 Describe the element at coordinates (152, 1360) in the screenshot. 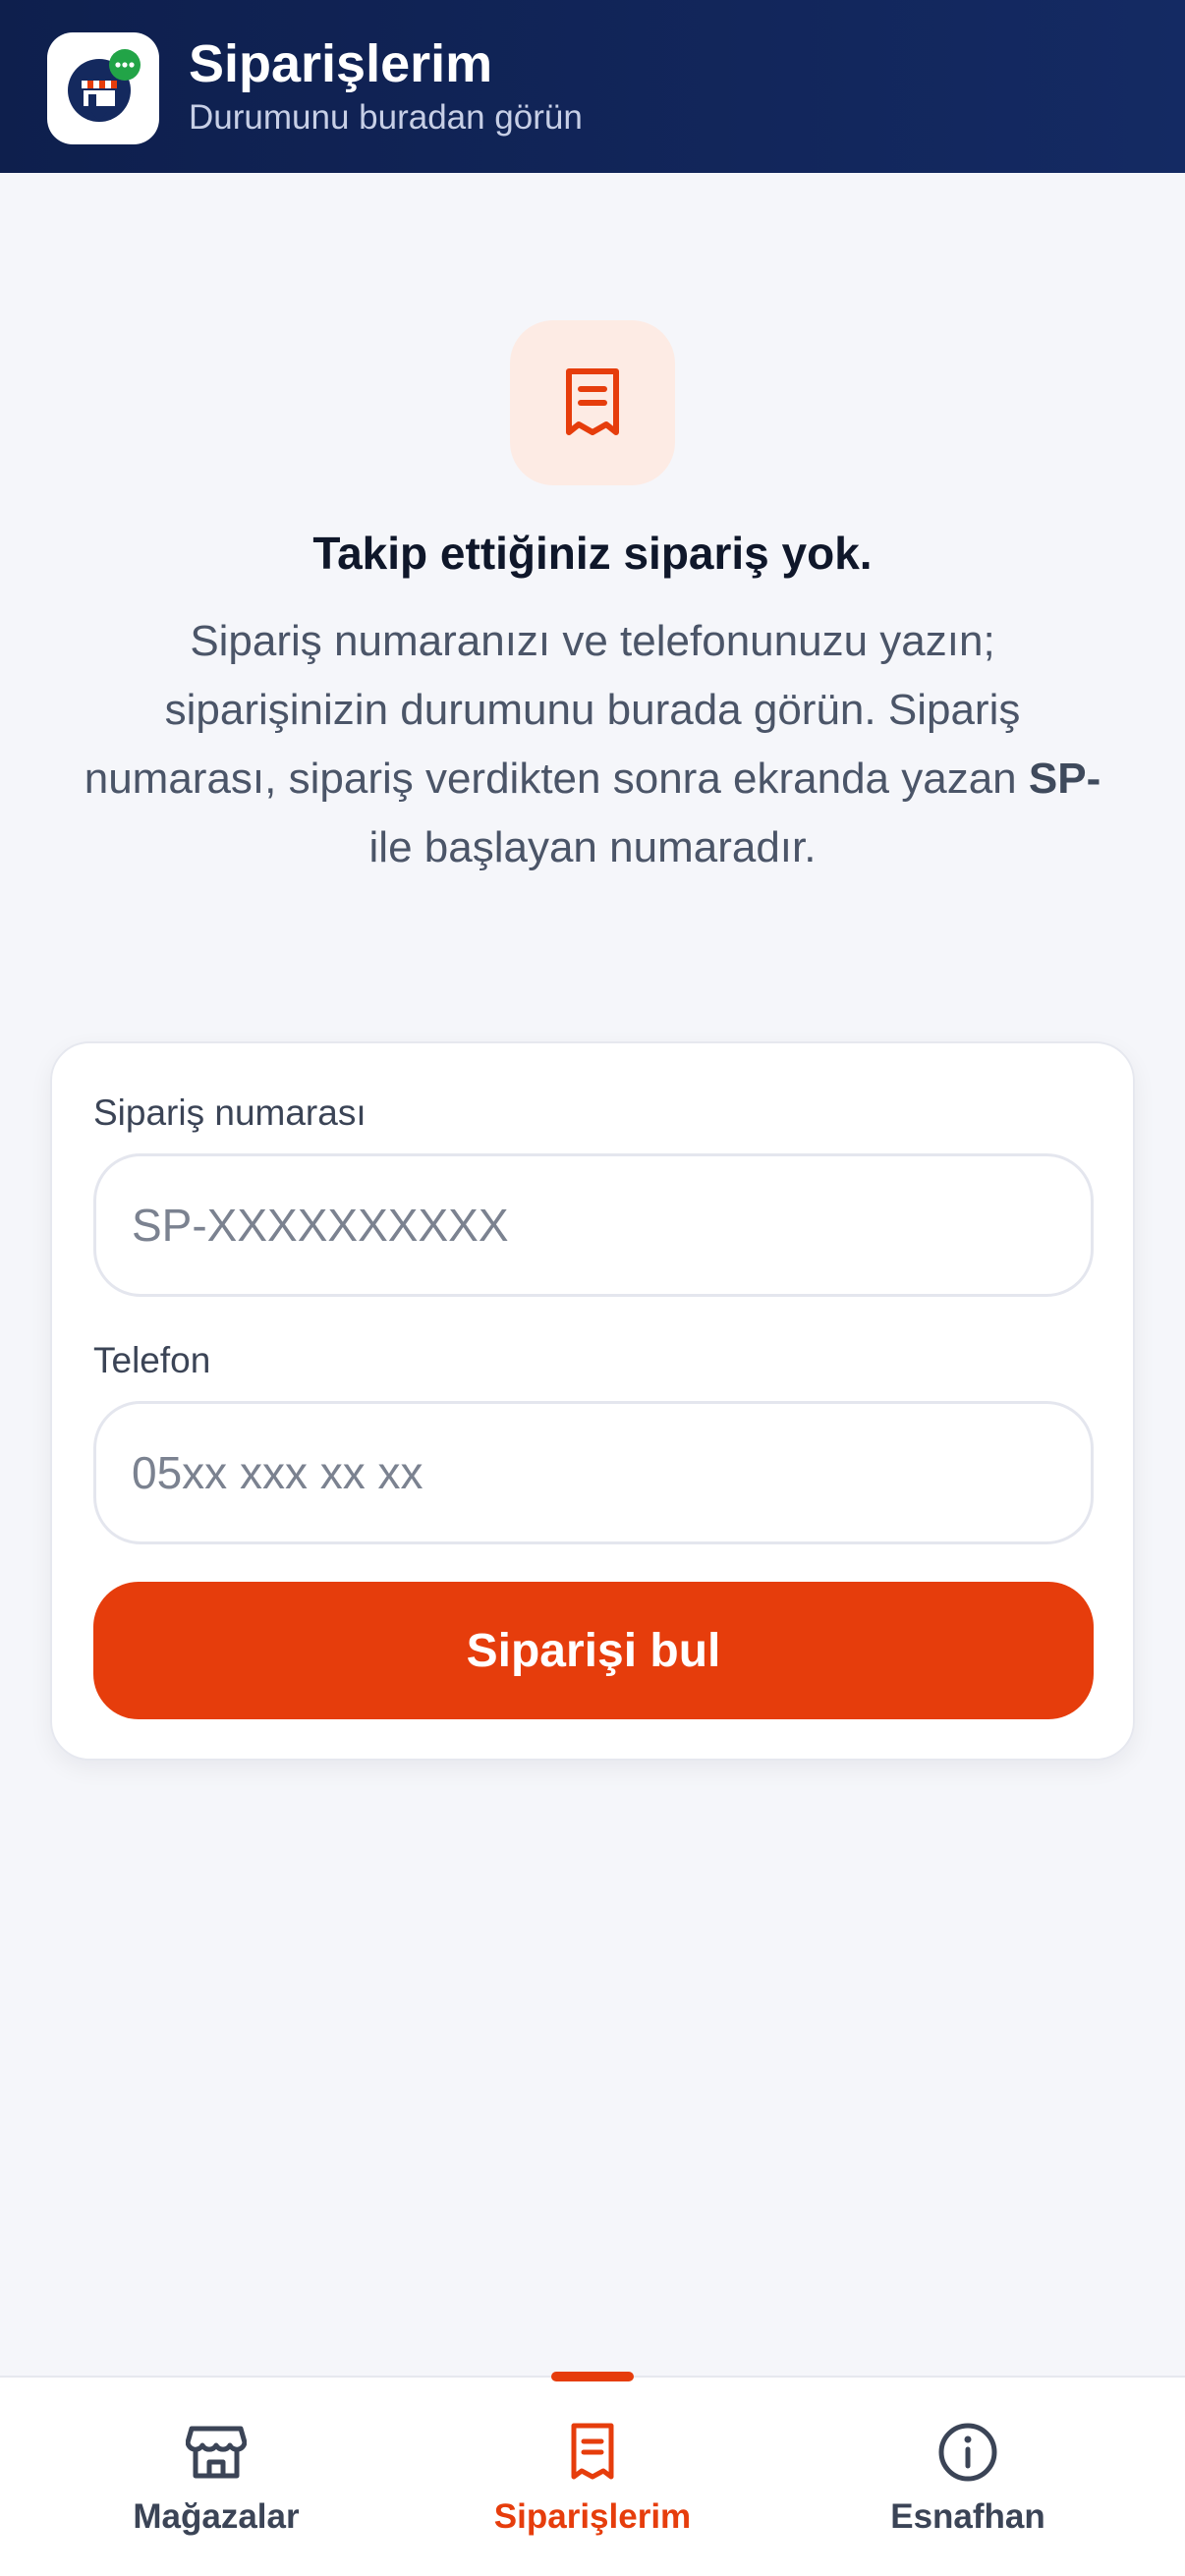

I see `phone-label: Telefon` at that location.